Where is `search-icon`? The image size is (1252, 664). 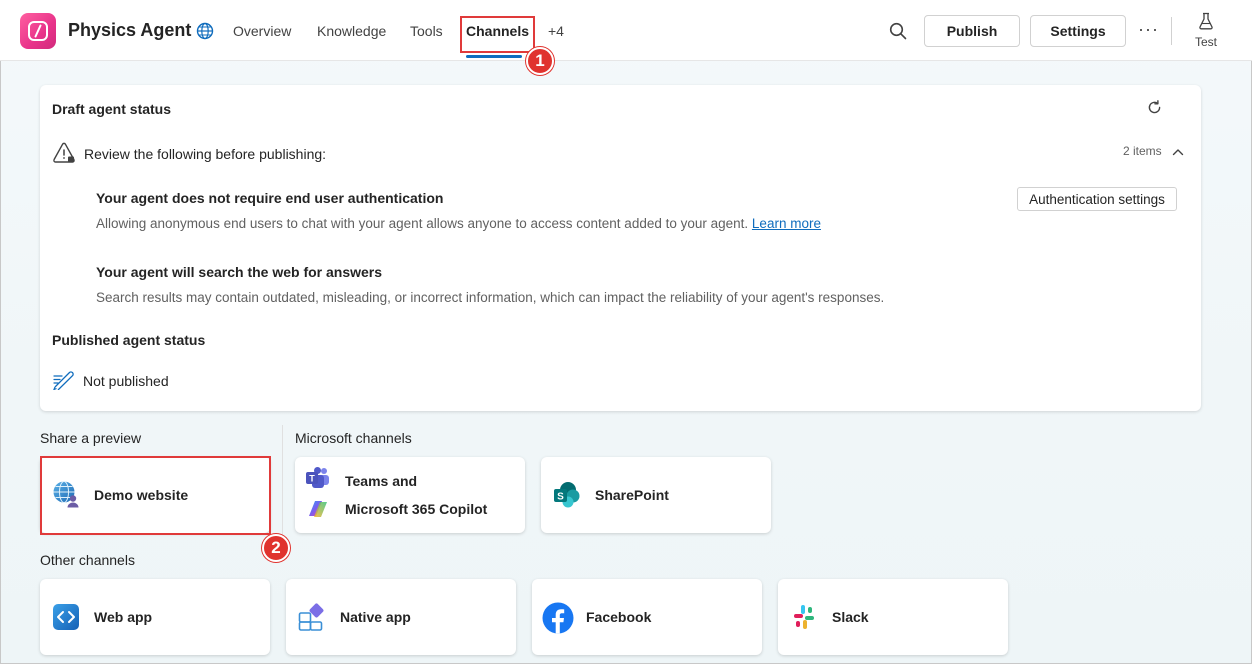 search-icon is located at coordinates (898, 31).